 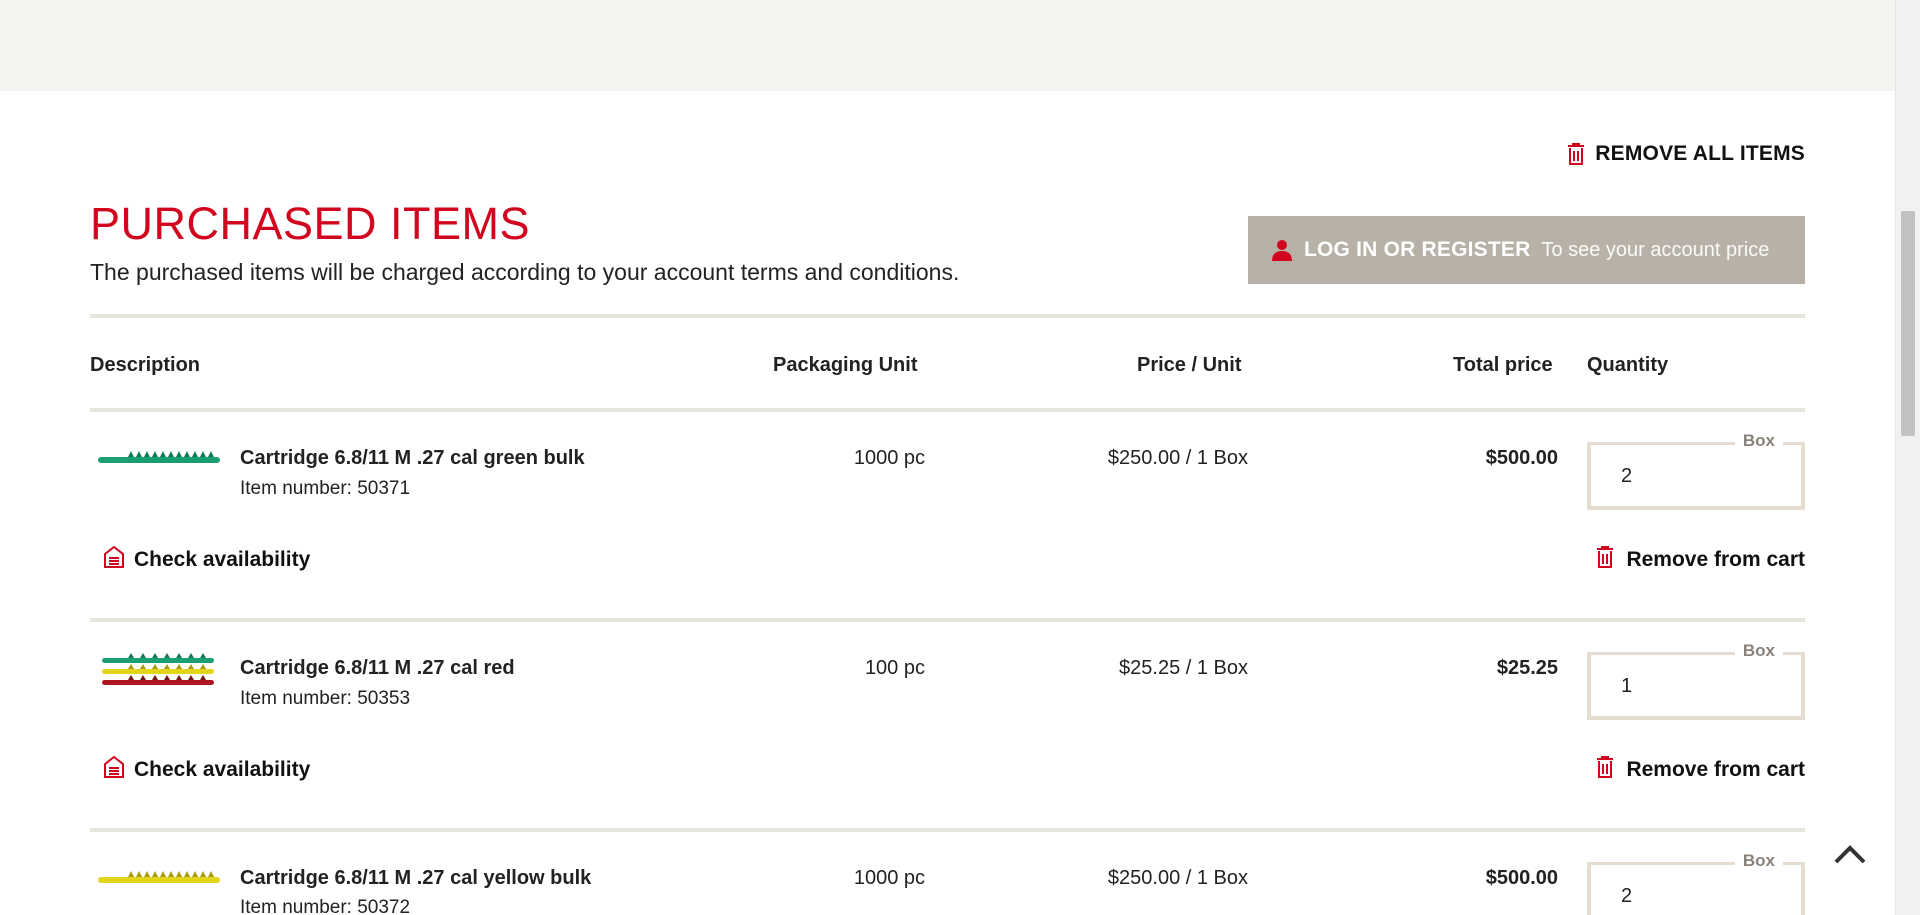 What do you see at coordinates (845, 365) in the screenshot?
I see `col-packaging-unit: Packaging Unit` at bounding box center [845, 365].